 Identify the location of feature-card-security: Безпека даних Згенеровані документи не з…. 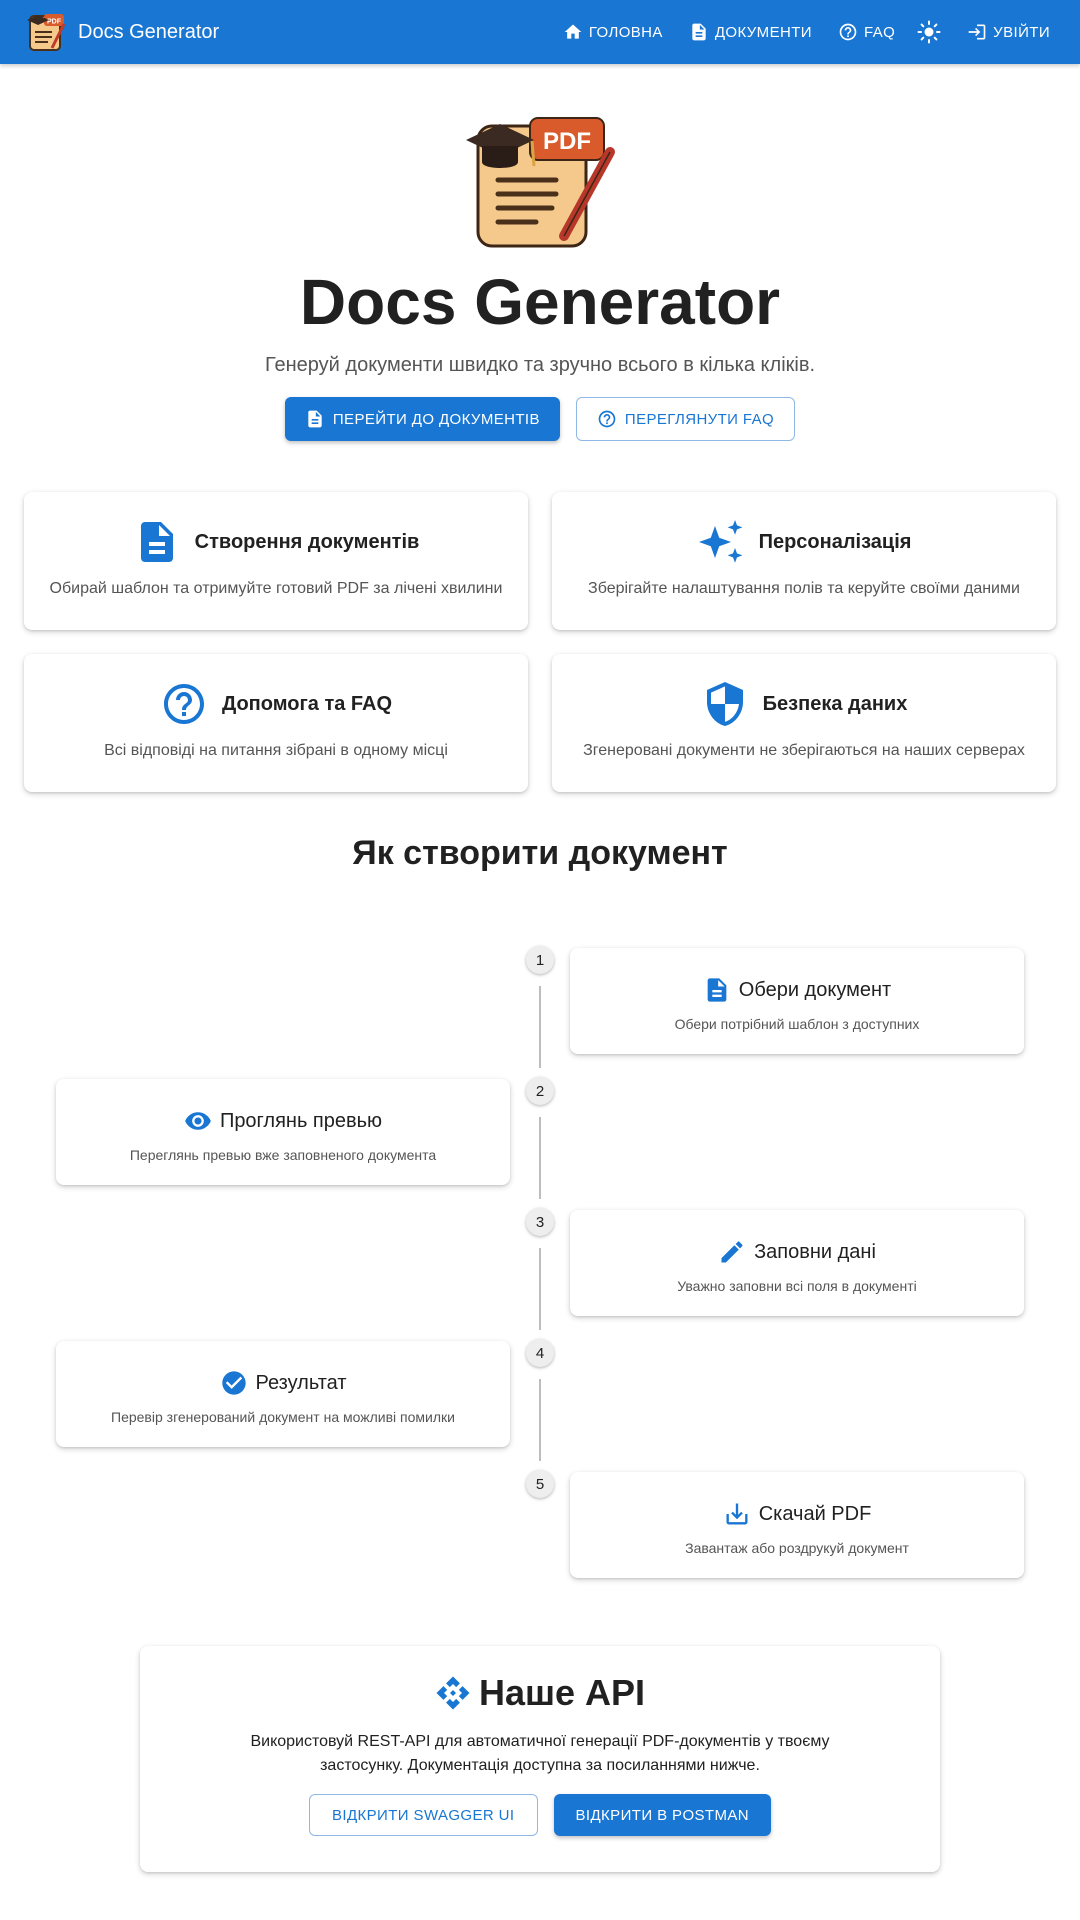
(804, 723).